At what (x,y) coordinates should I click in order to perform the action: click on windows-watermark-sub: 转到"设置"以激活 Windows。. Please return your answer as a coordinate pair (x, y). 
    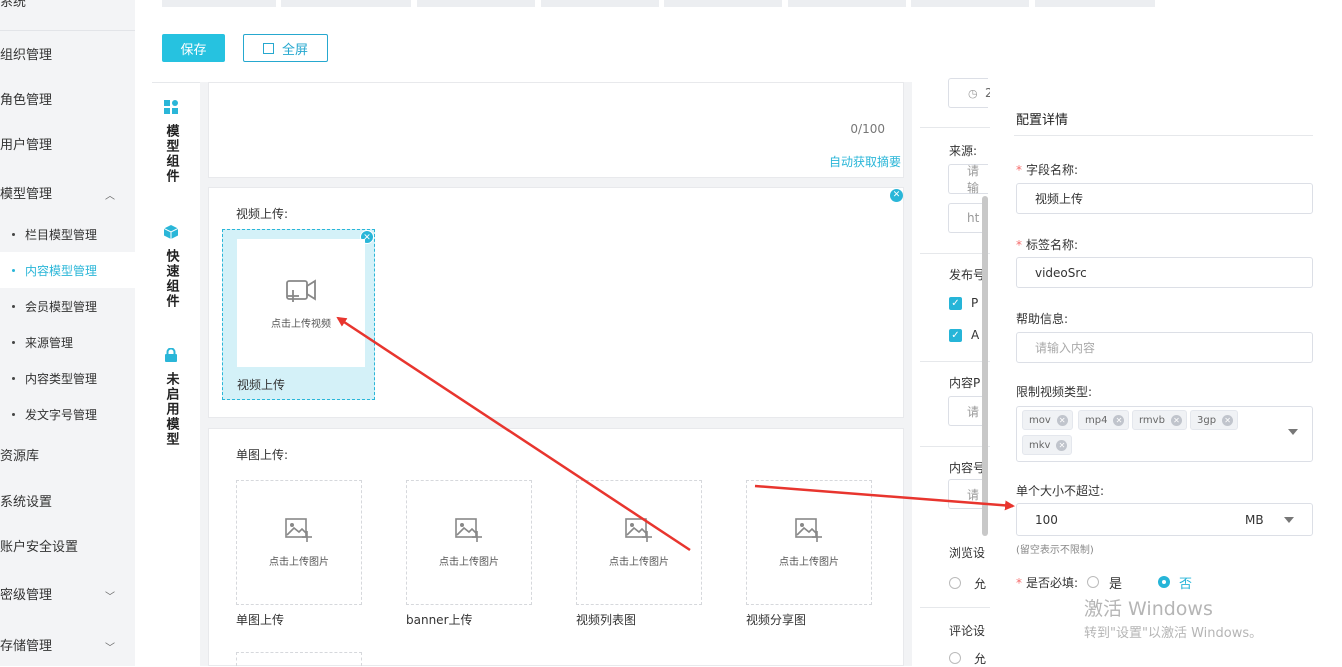
    Looking at the image, I should click on (1173, 633).